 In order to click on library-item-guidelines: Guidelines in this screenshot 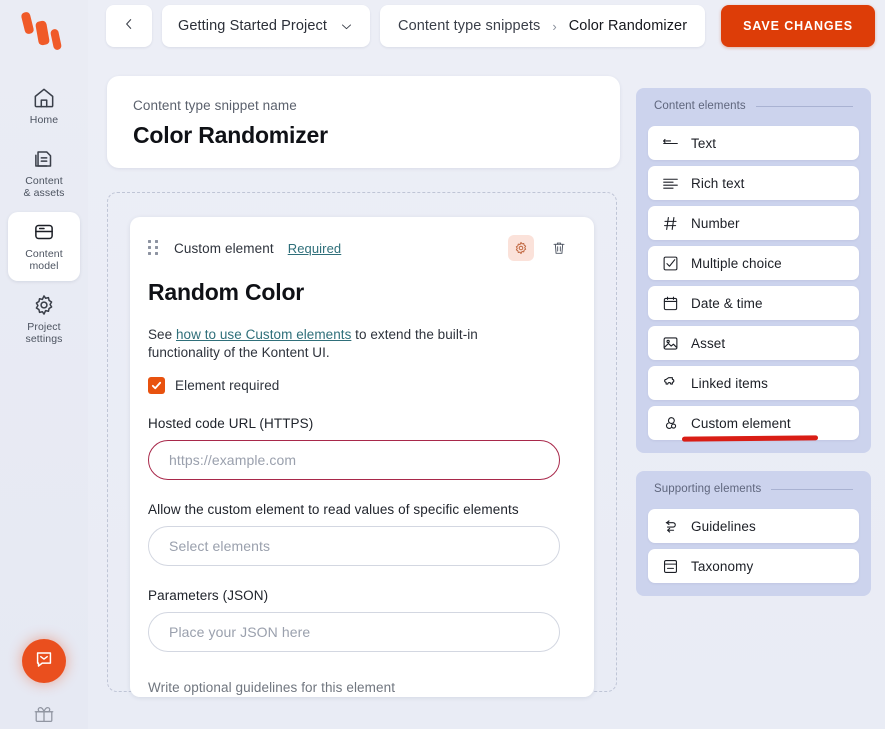, I will do `click(753, 526)`.